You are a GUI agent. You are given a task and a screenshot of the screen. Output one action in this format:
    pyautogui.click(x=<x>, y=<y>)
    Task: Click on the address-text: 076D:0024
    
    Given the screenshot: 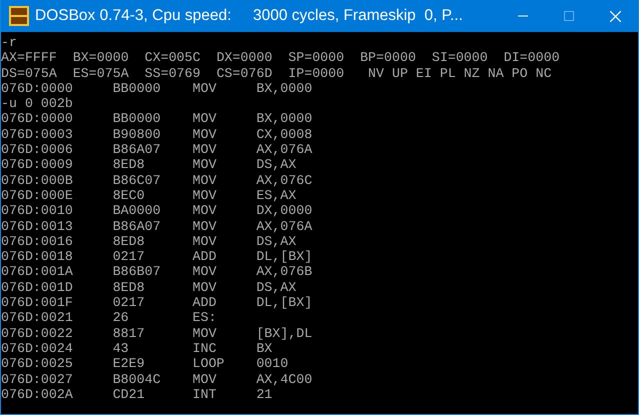 What is the action you would take?
    pyautogui.click(x=37, y=348)
    